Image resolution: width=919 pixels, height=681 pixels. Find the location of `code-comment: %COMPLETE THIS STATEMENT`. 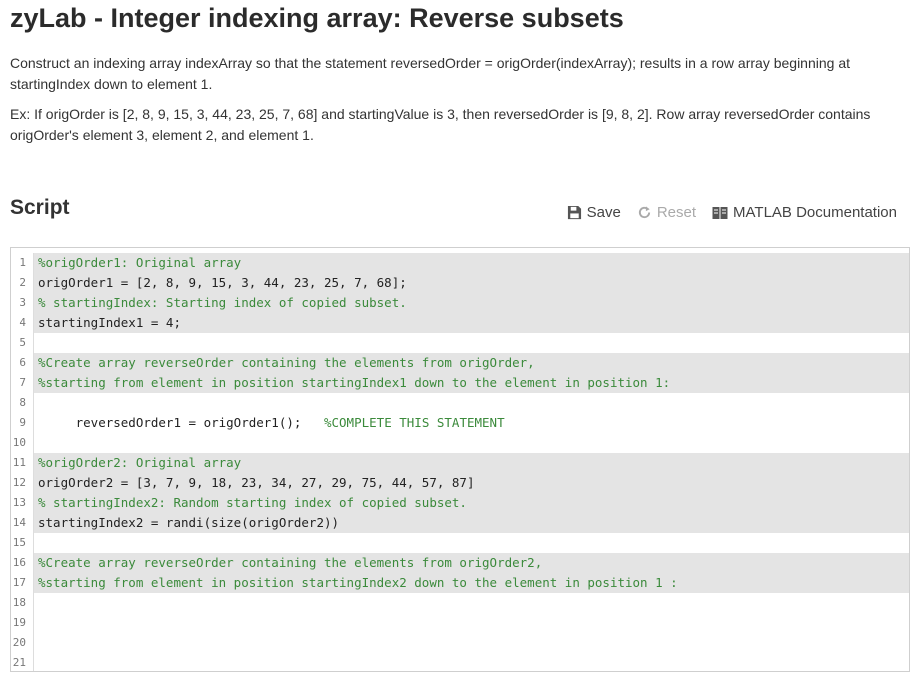

code-comment: %COMPLETE THIS STATEMENT is located at coordinates (414, 422).